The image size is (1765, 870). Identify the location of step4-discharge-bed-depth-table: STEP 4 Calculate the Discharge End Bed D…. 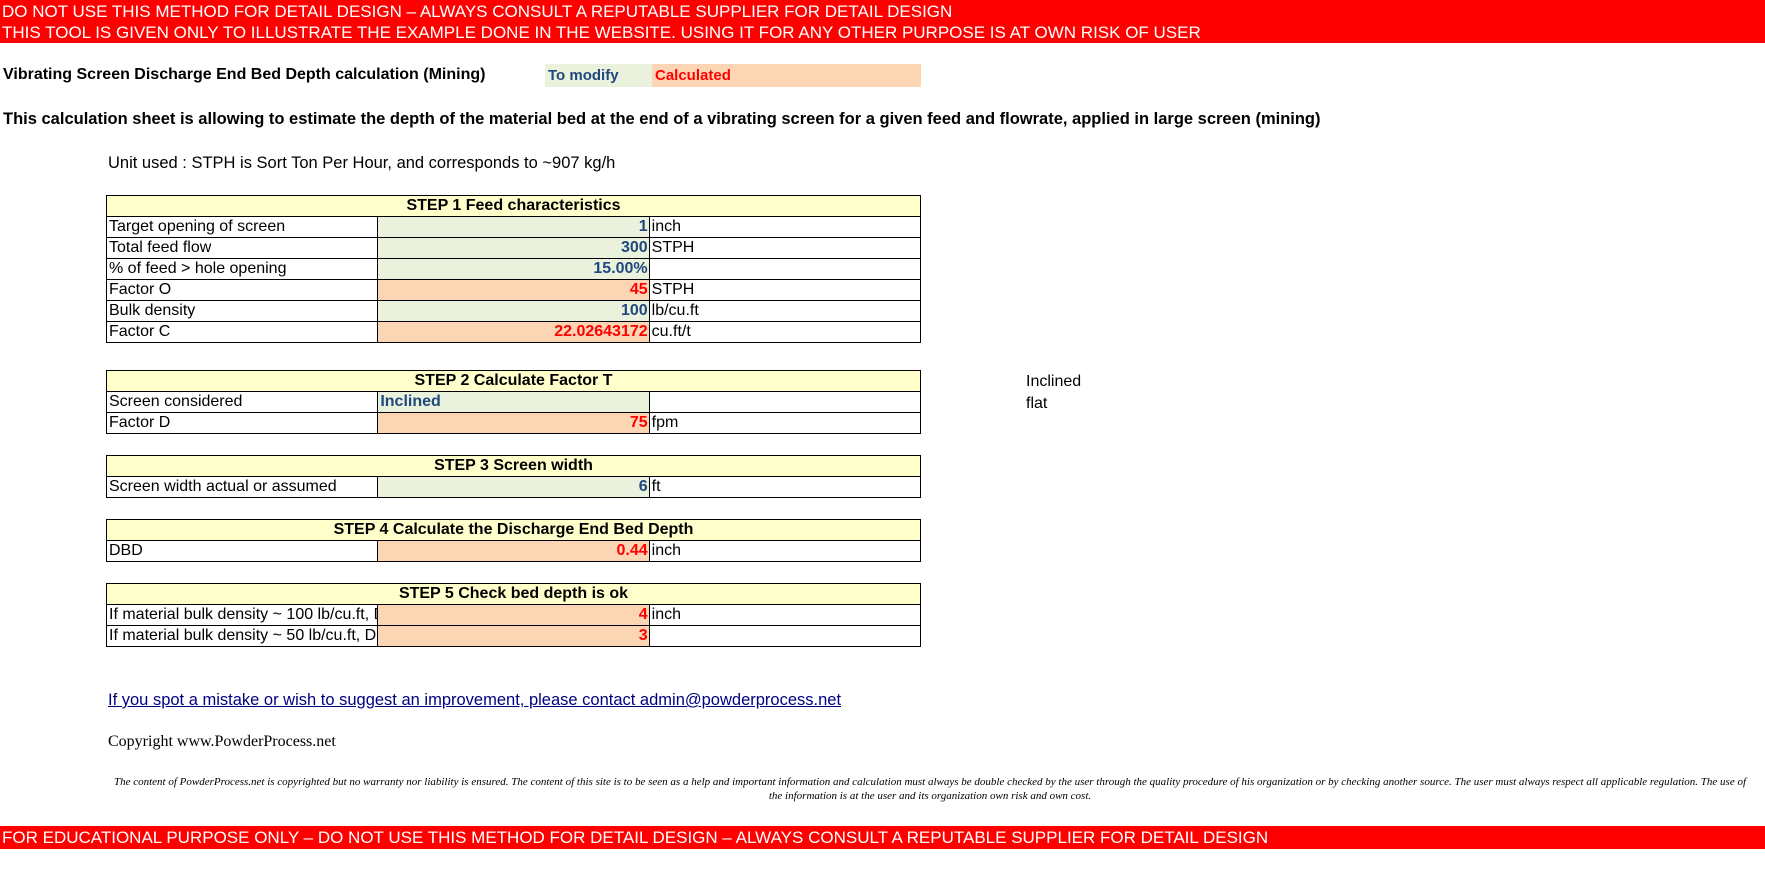
(513, 540).